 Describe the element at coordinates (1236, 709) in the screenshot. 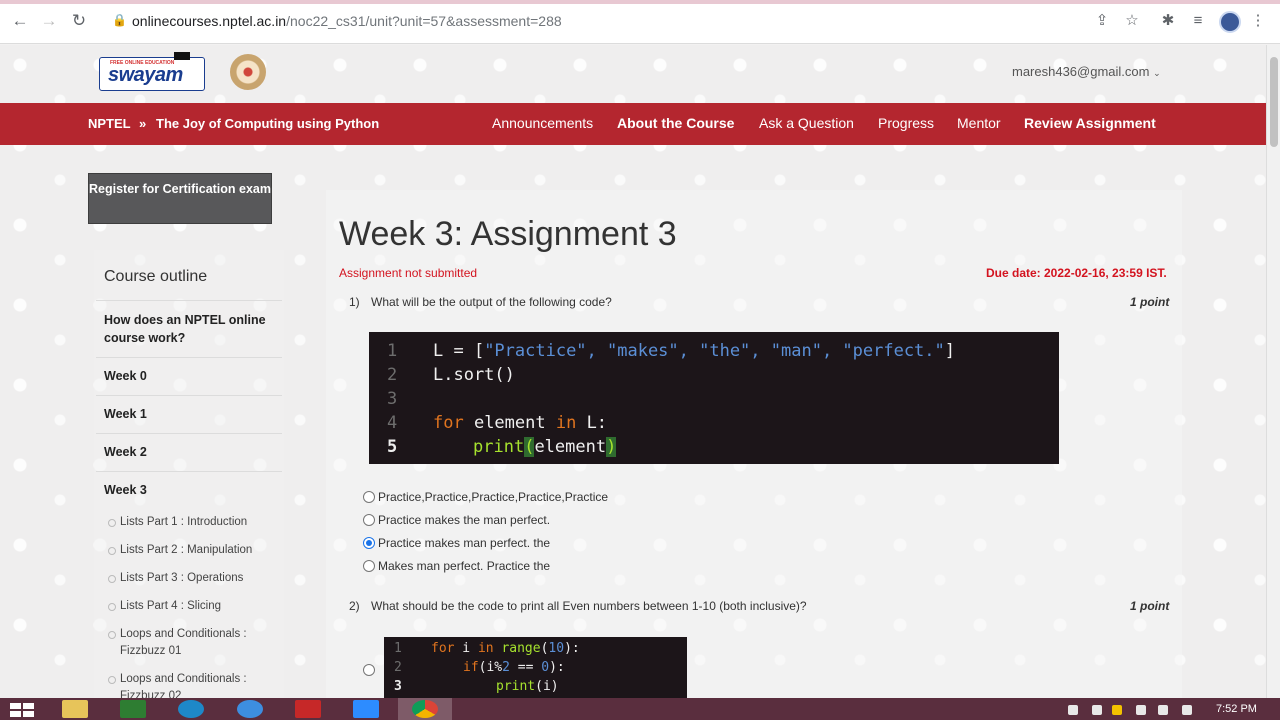

I see `taskbar-clock: 7:52 PM` at that location.